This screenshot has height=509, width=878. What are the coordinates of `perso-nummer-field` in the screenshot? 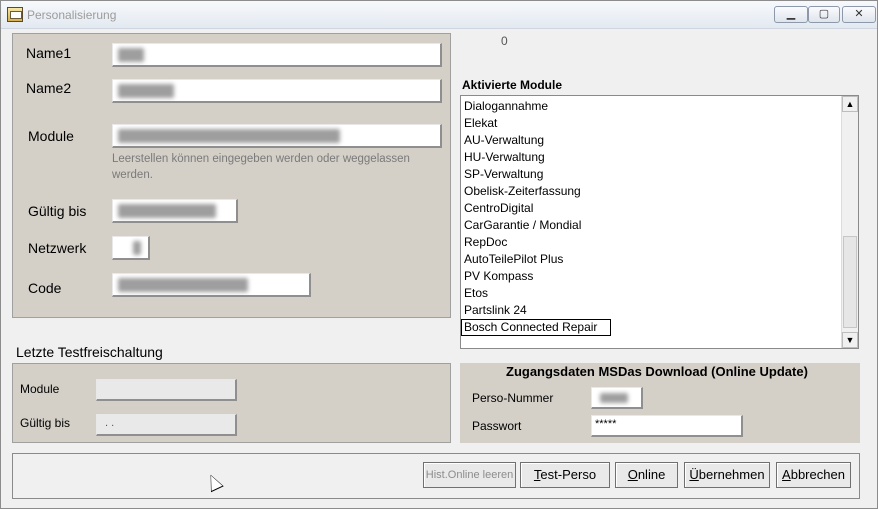 It's located at (617, 398).